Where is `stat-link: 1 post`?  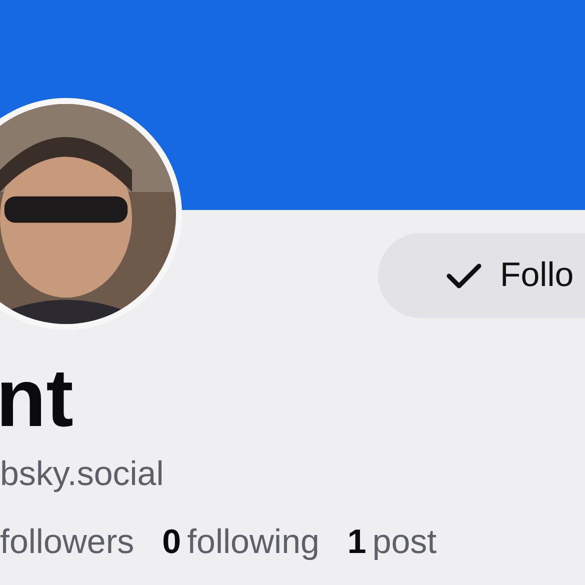 stat-link: 1 post is located at coordinates (392, 542).